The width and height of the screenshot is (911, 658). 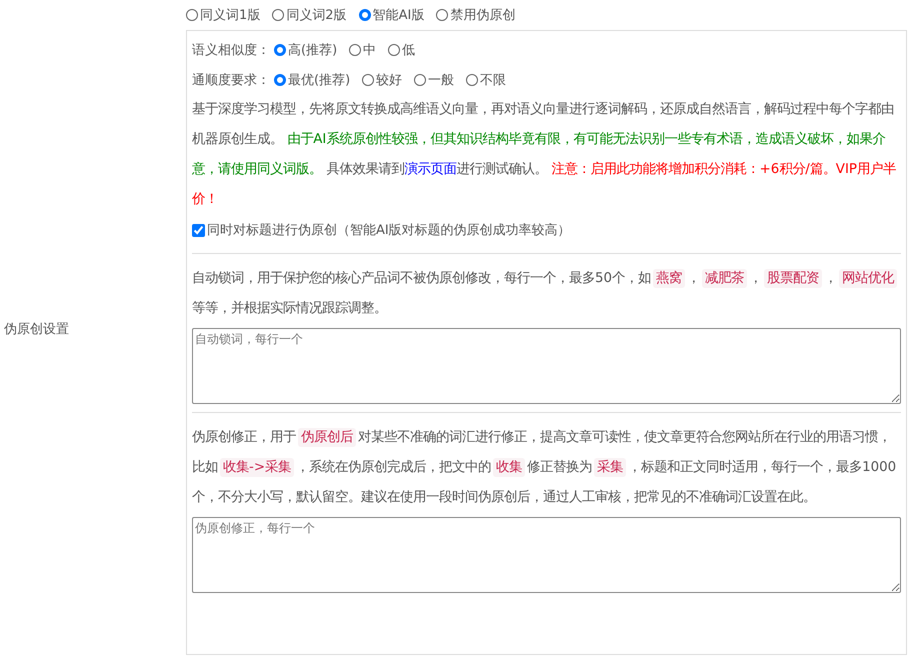 What do you see at coordinates (483, 15) in the screenshot?
I see `radio-label: 禁用伪原创` at bounding box center [483, 15].